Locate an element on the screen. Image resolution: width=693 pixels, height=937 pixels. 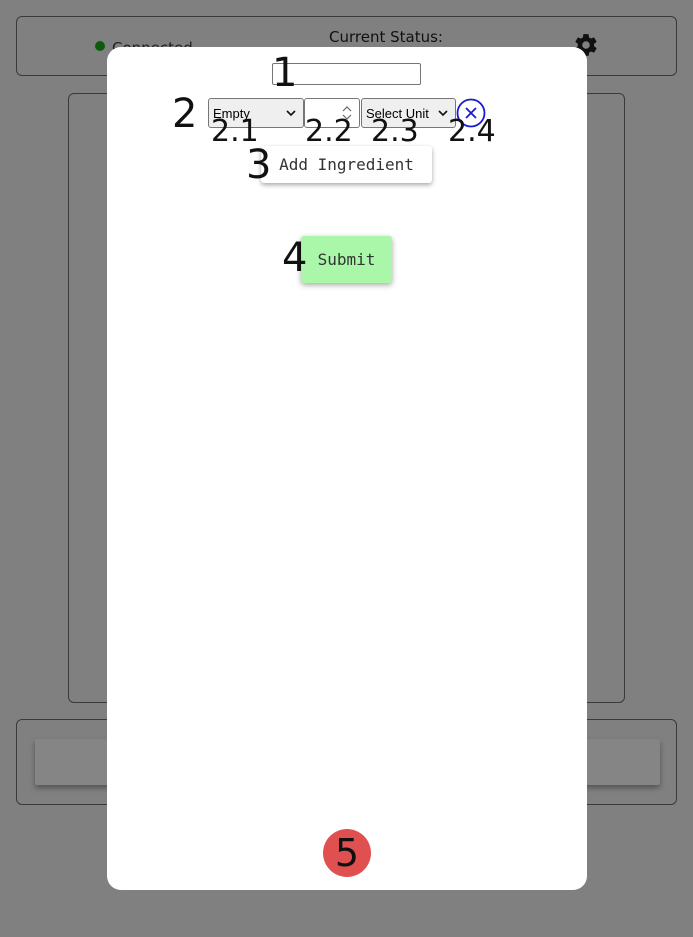
add-ingredient-button: Add Ingredient is located at coordinates (346, 164).